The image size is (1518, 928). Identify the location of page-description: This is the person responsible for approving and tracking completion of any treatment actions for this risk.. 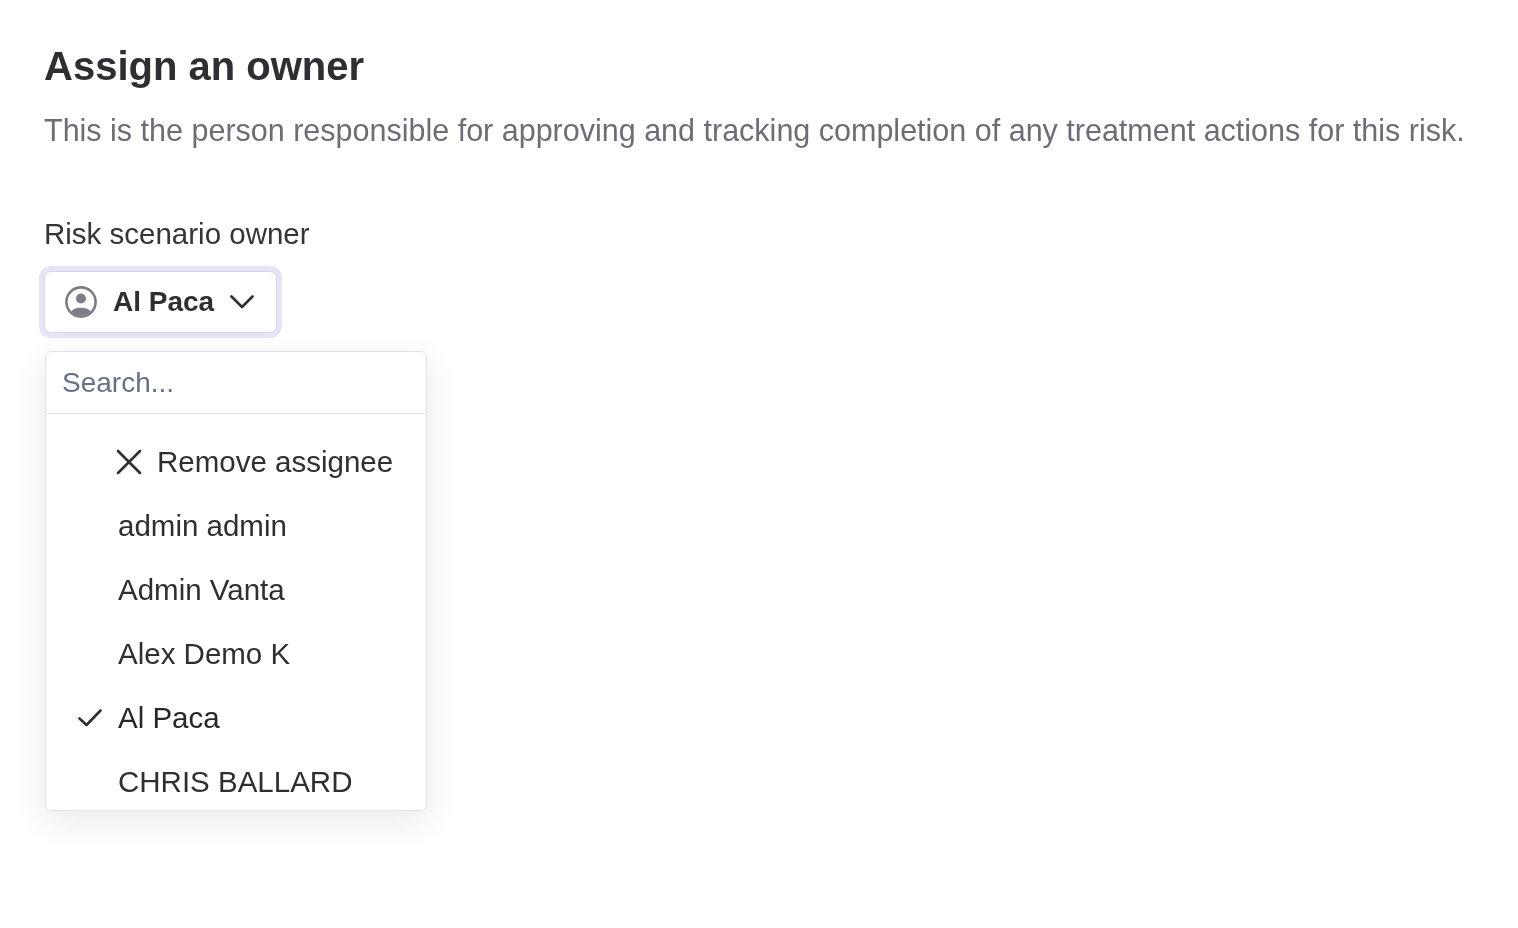
(754, 130).